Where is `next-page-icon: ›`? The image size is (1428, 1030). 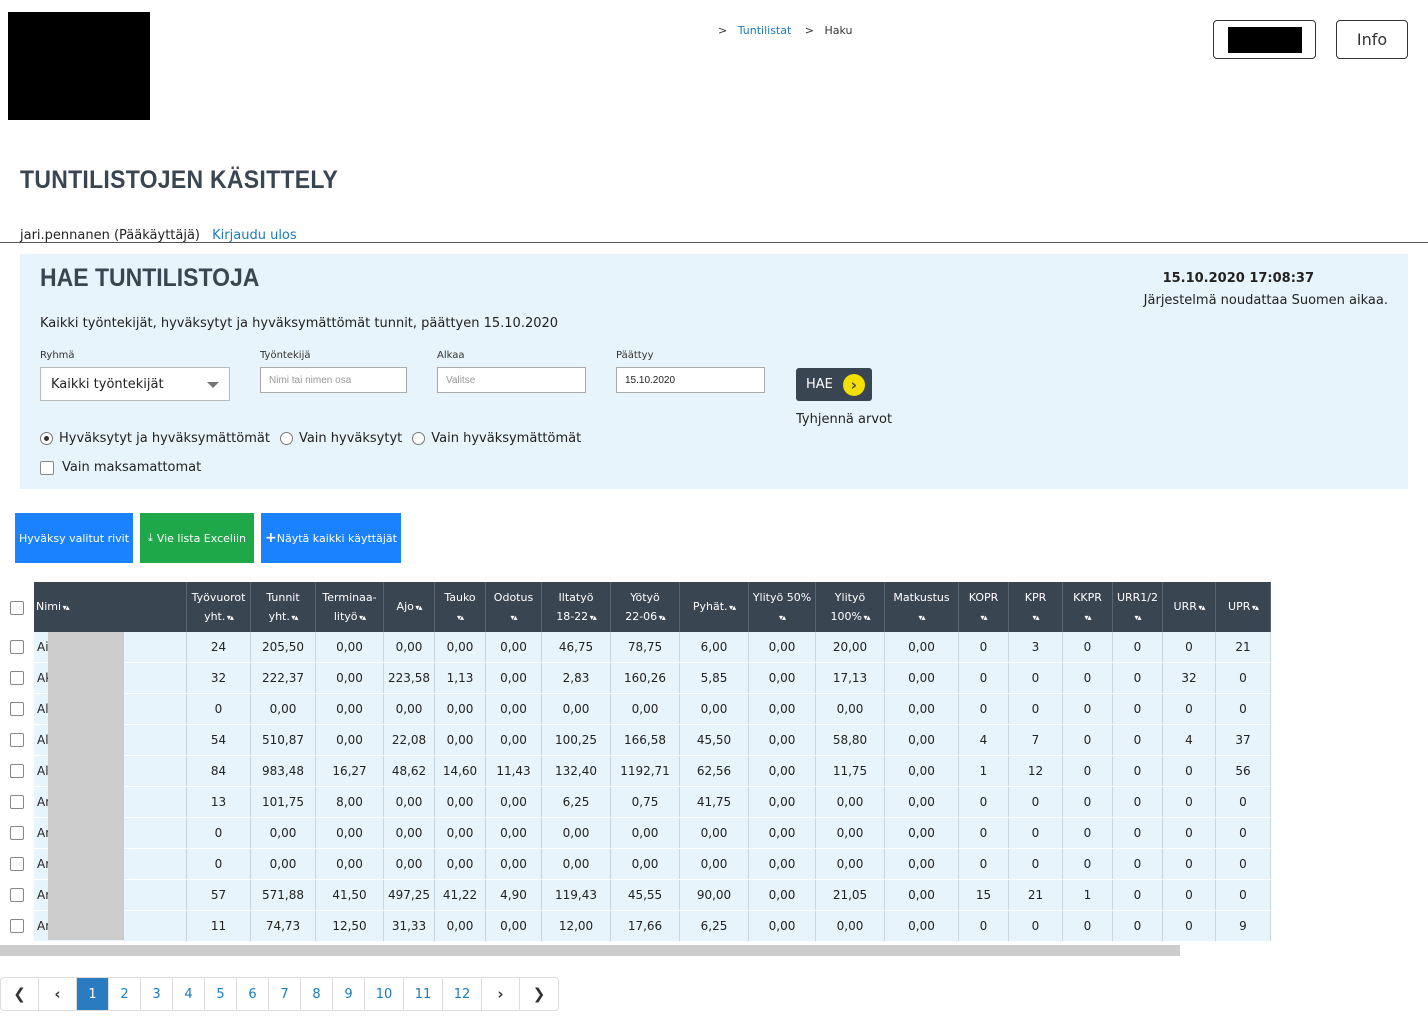 next-page-icon: › is located at coordinates (501, 994).